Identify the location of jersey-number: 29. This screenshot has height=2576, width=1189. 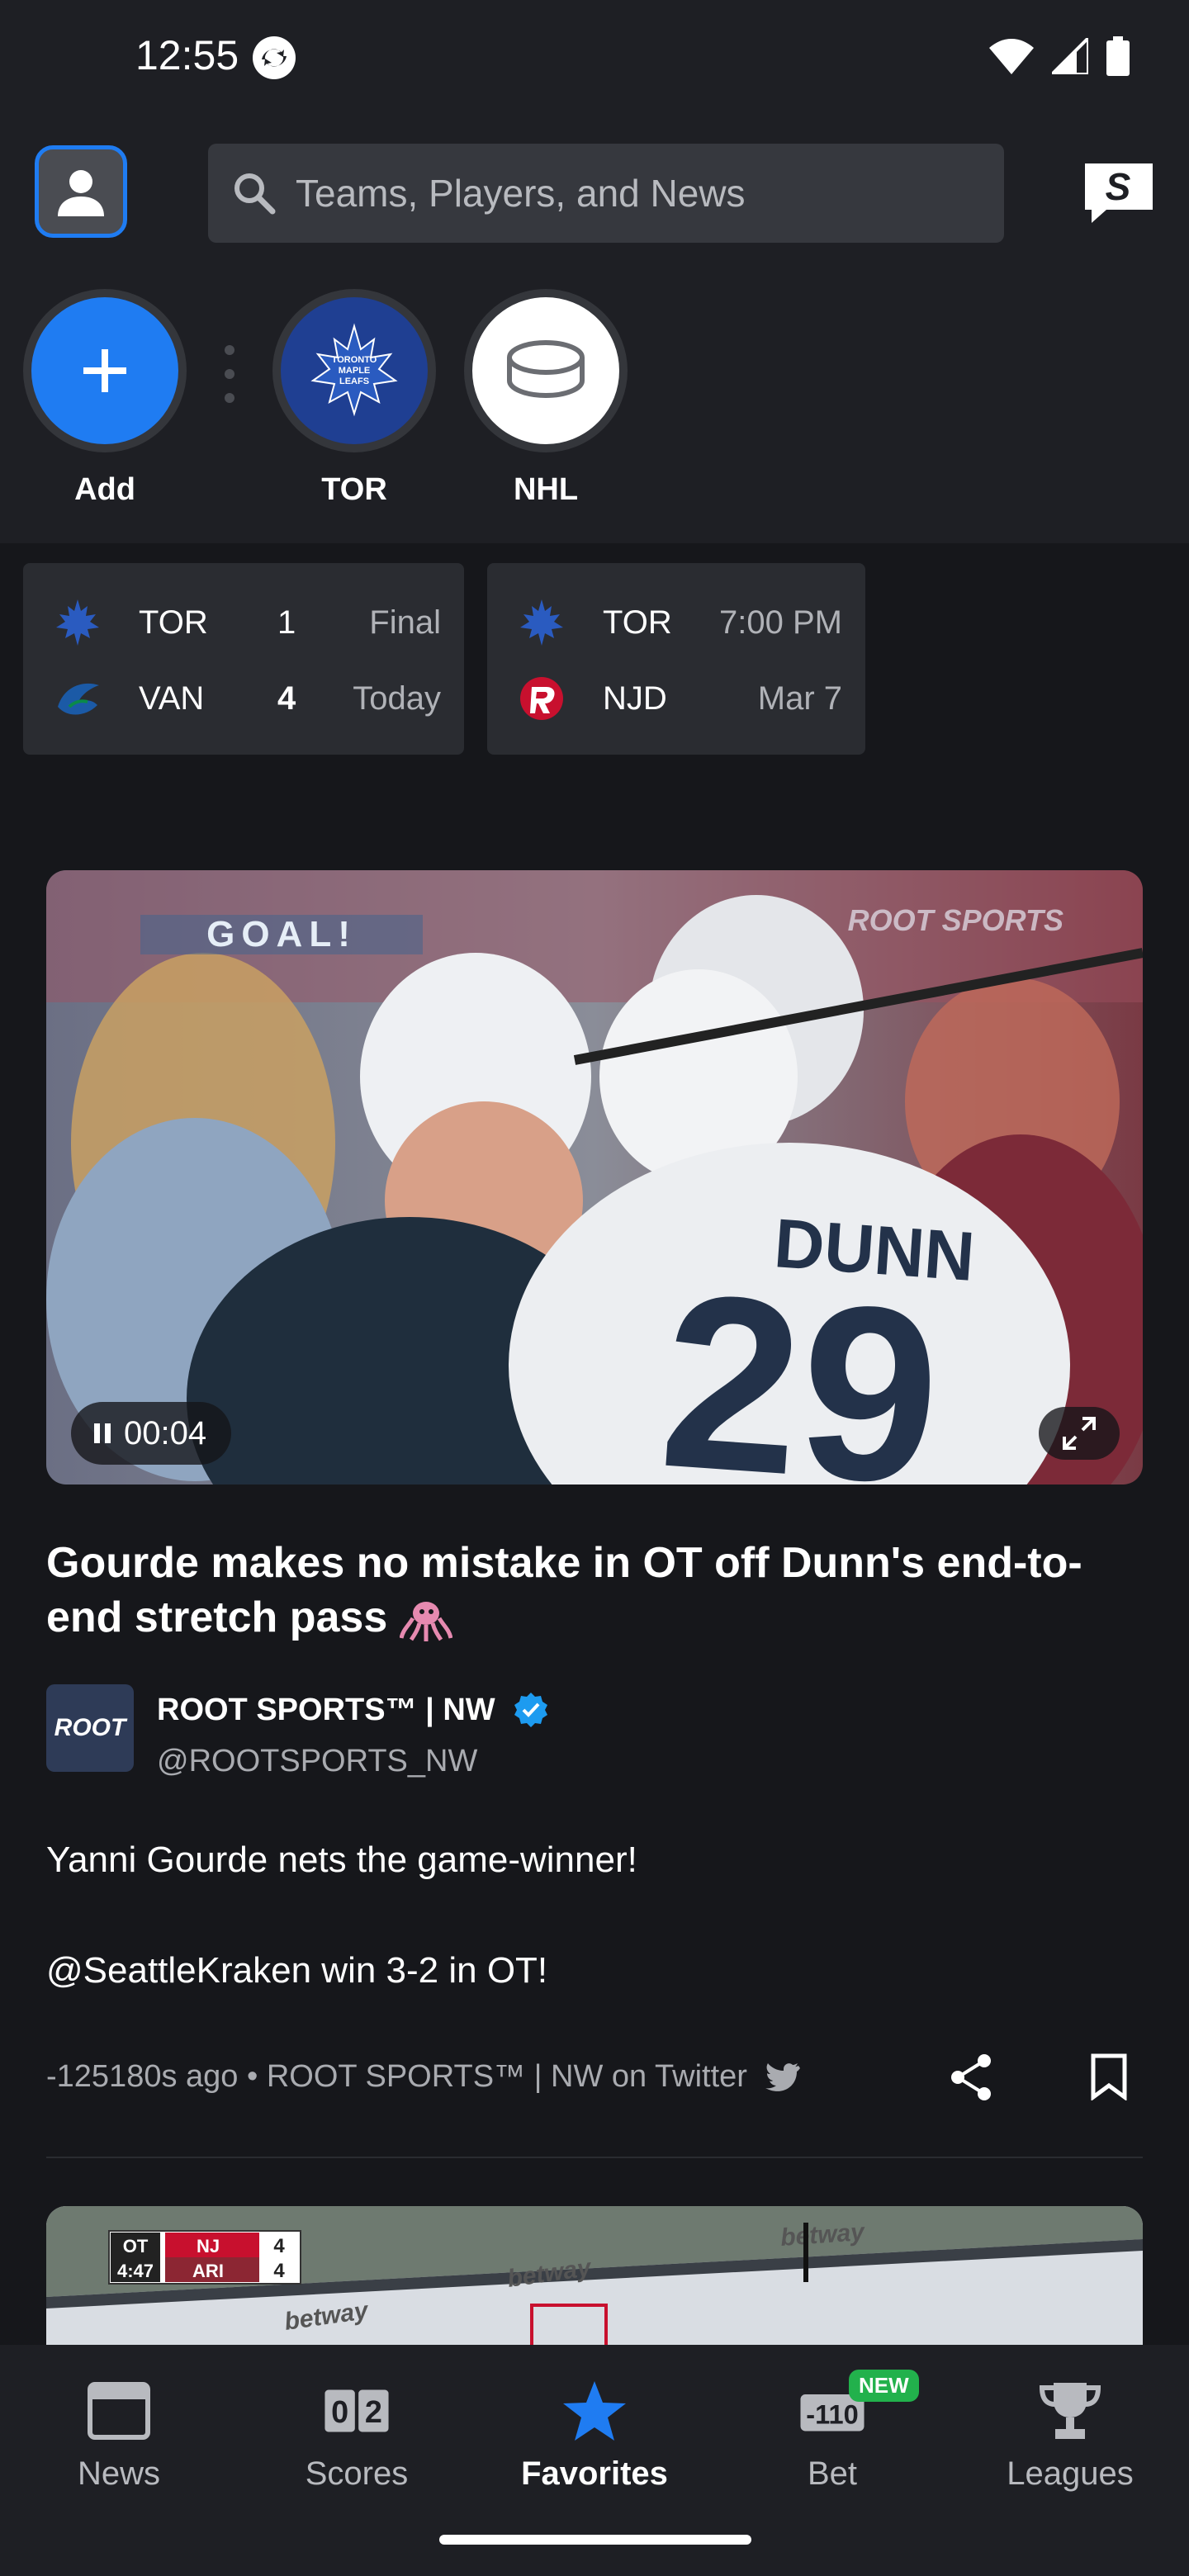
(801, 1363).